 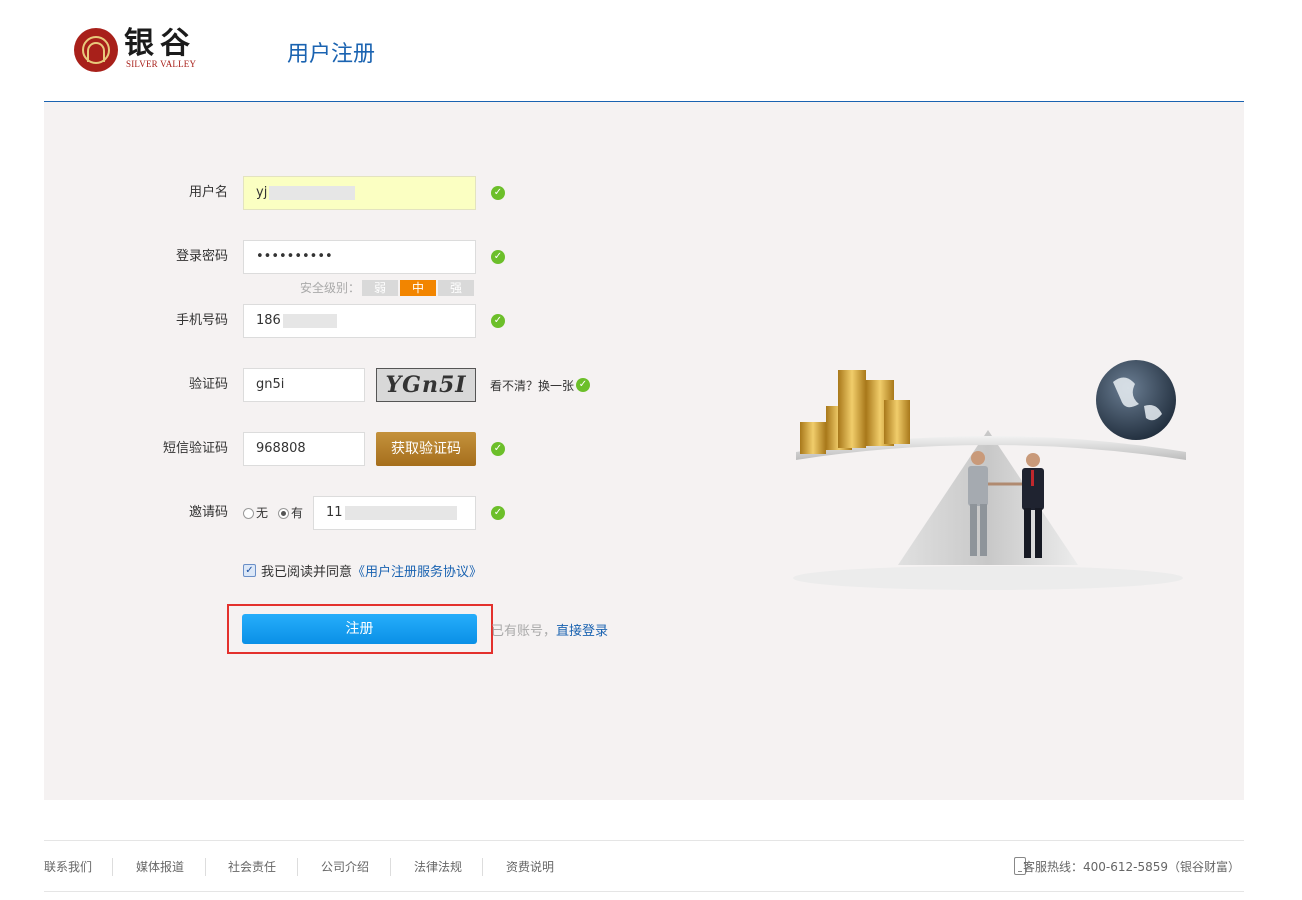 I want to click on invite-check-icon: ✓, so click(x=498, y=513).